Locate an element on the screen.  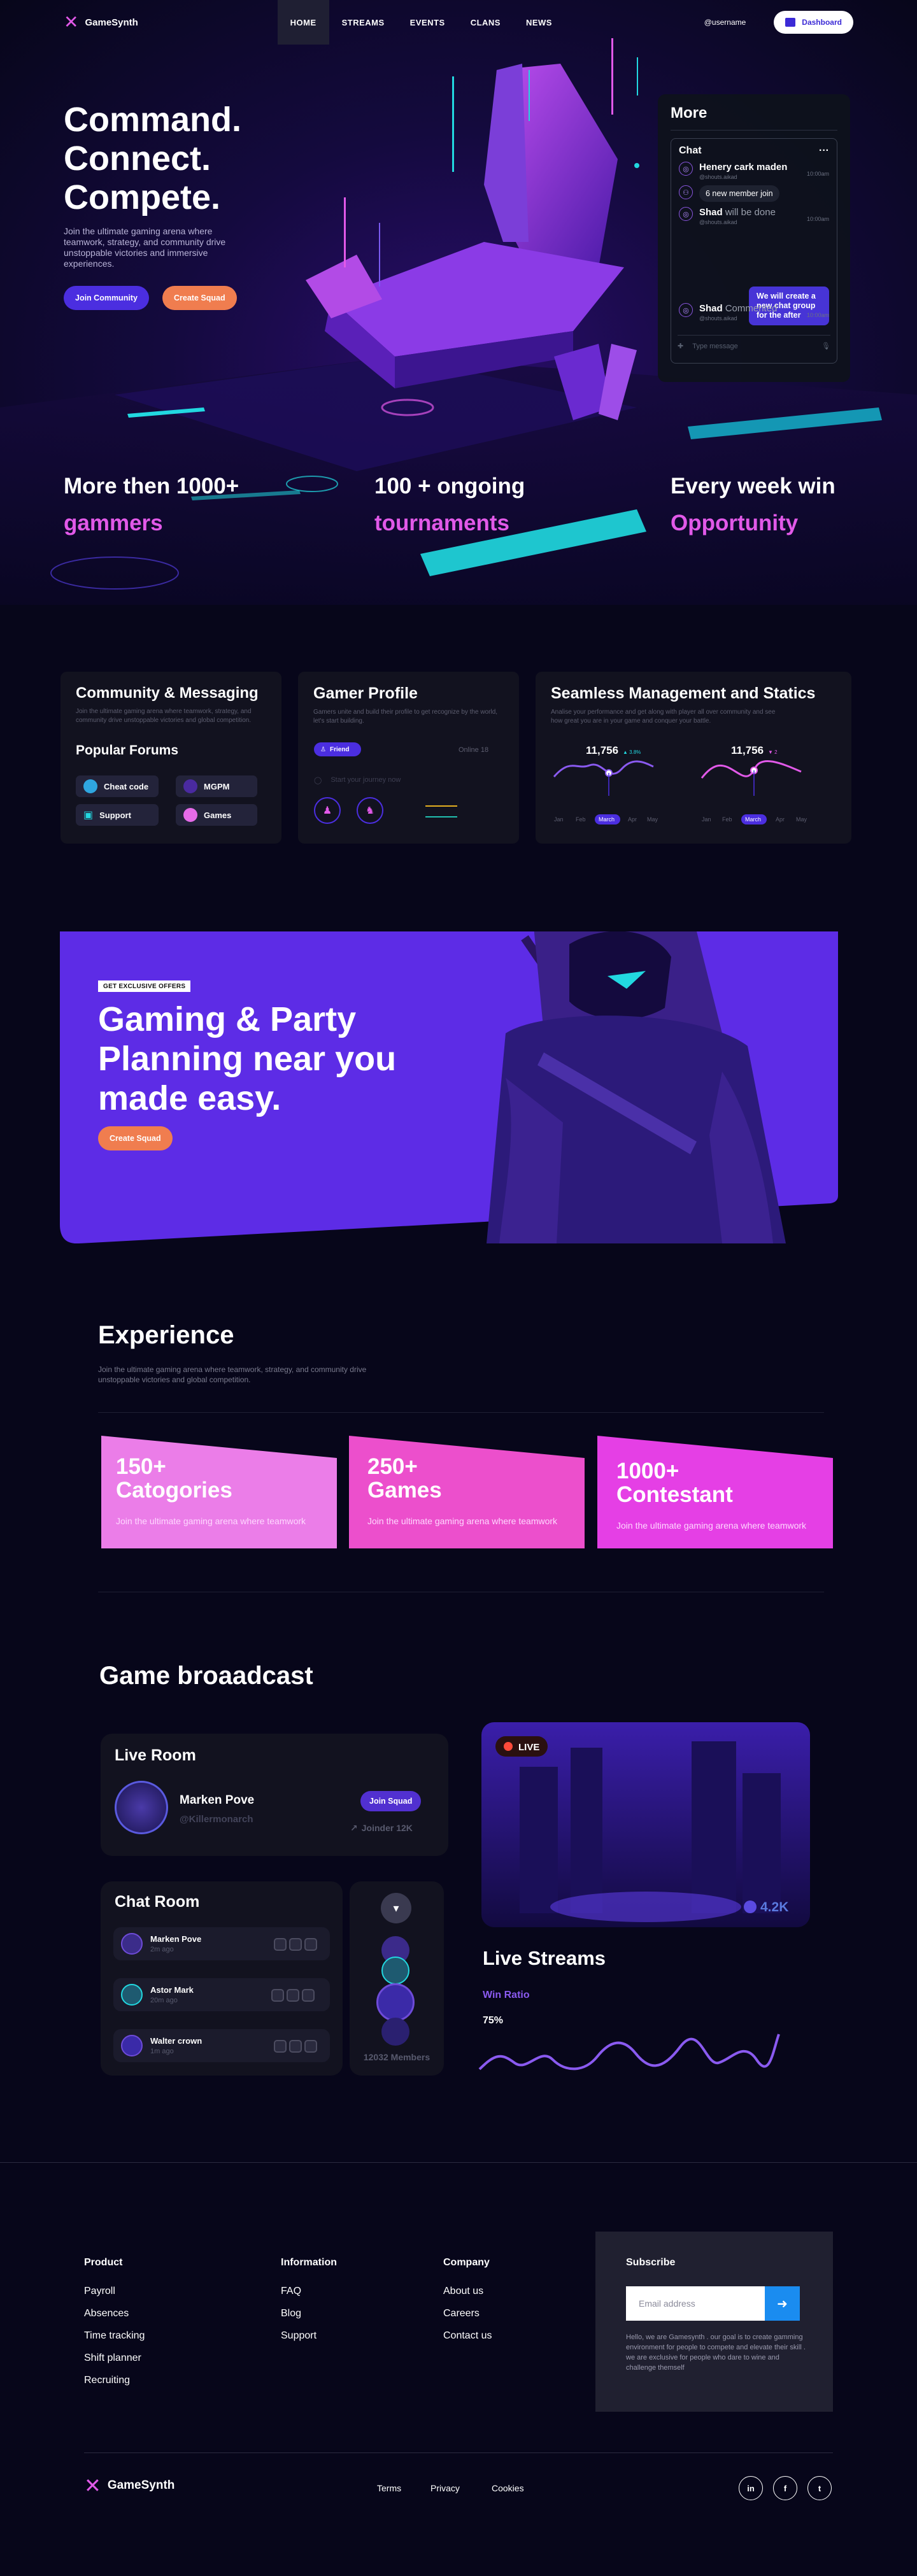
tick-jan: Jan is located at coordinates (559, 819).